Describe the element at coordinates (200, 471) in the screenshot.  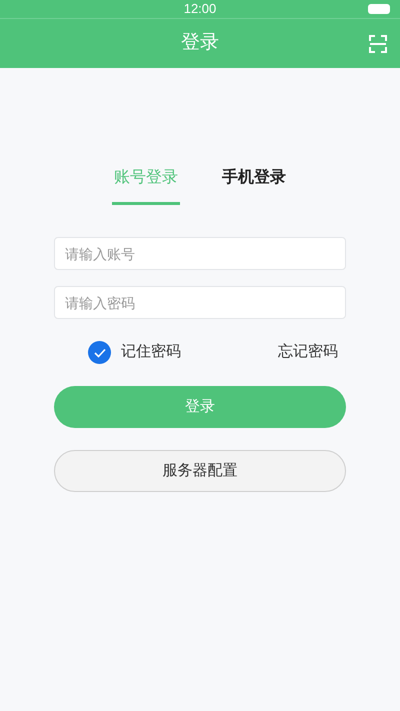
I see `server-config-button: 服务器配置` at that location.